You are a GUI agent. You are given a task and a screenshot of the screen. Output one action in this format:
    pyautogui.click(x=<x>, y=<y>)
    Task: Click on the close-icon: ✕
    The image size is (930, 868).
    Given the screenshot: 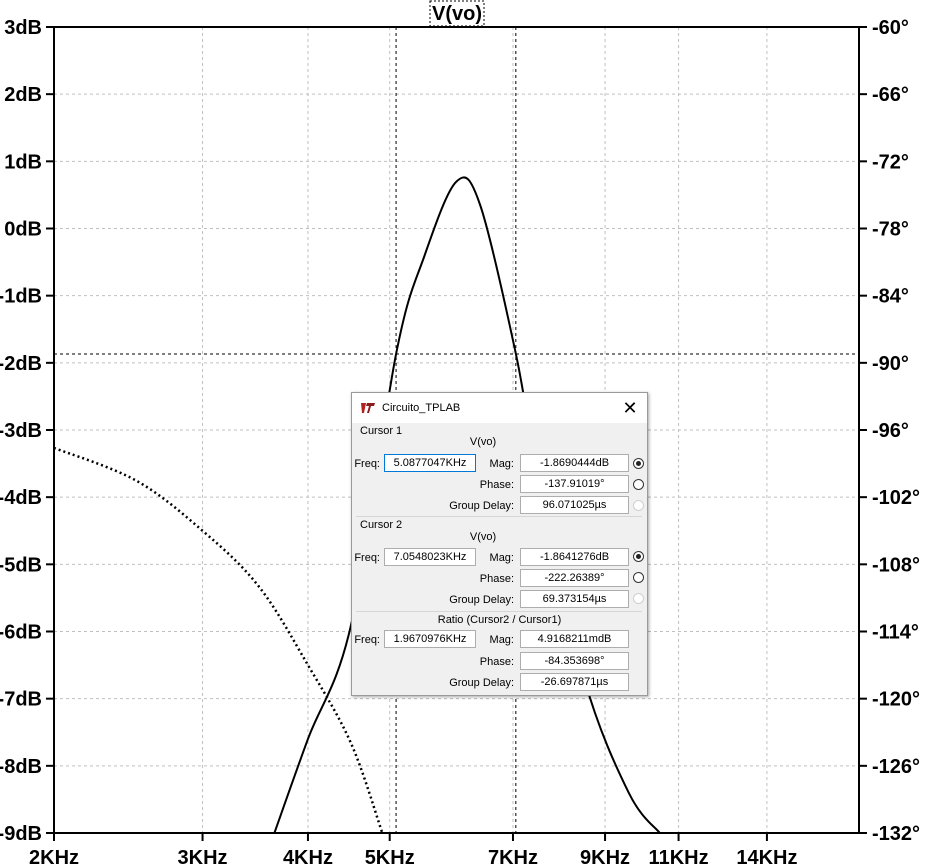 What is the action you would take?
    pyautogui.click(x=630, y=408)
    